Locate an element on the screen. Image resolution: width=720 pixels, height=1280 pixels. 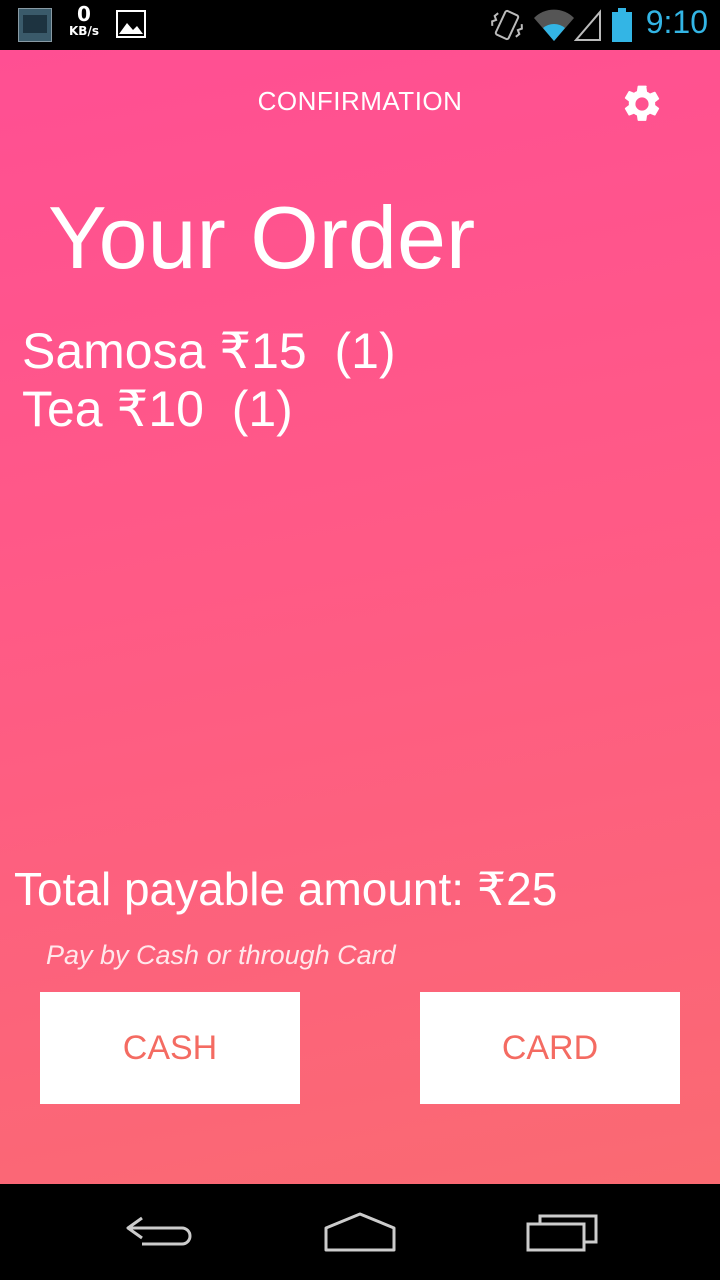
order-list: Samosa ₹15 (1) Tea ₹10 (1) is located at coordinates (209, 380).